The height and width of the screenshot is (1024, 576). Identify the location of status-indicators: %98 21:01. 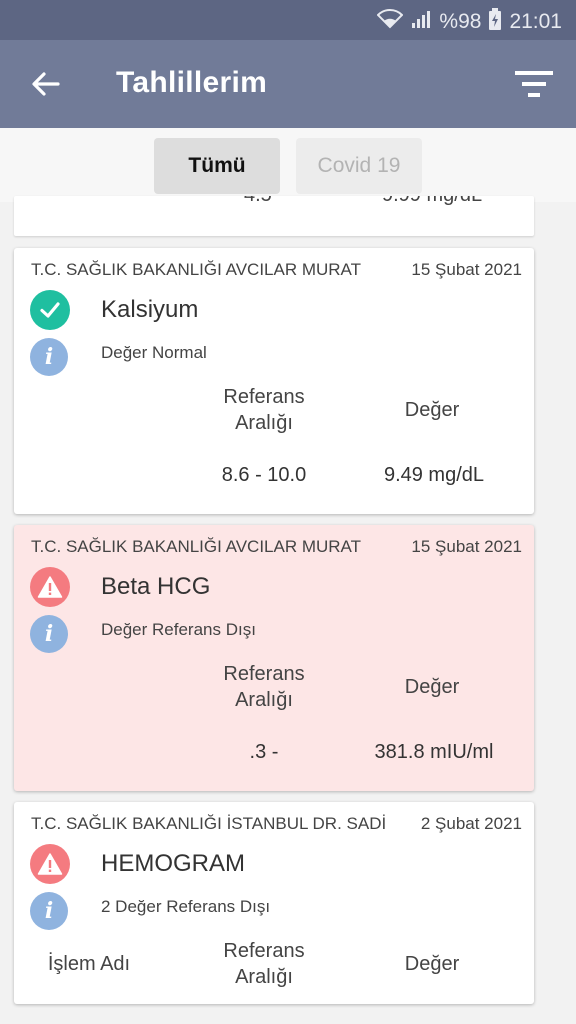
(469, 22).